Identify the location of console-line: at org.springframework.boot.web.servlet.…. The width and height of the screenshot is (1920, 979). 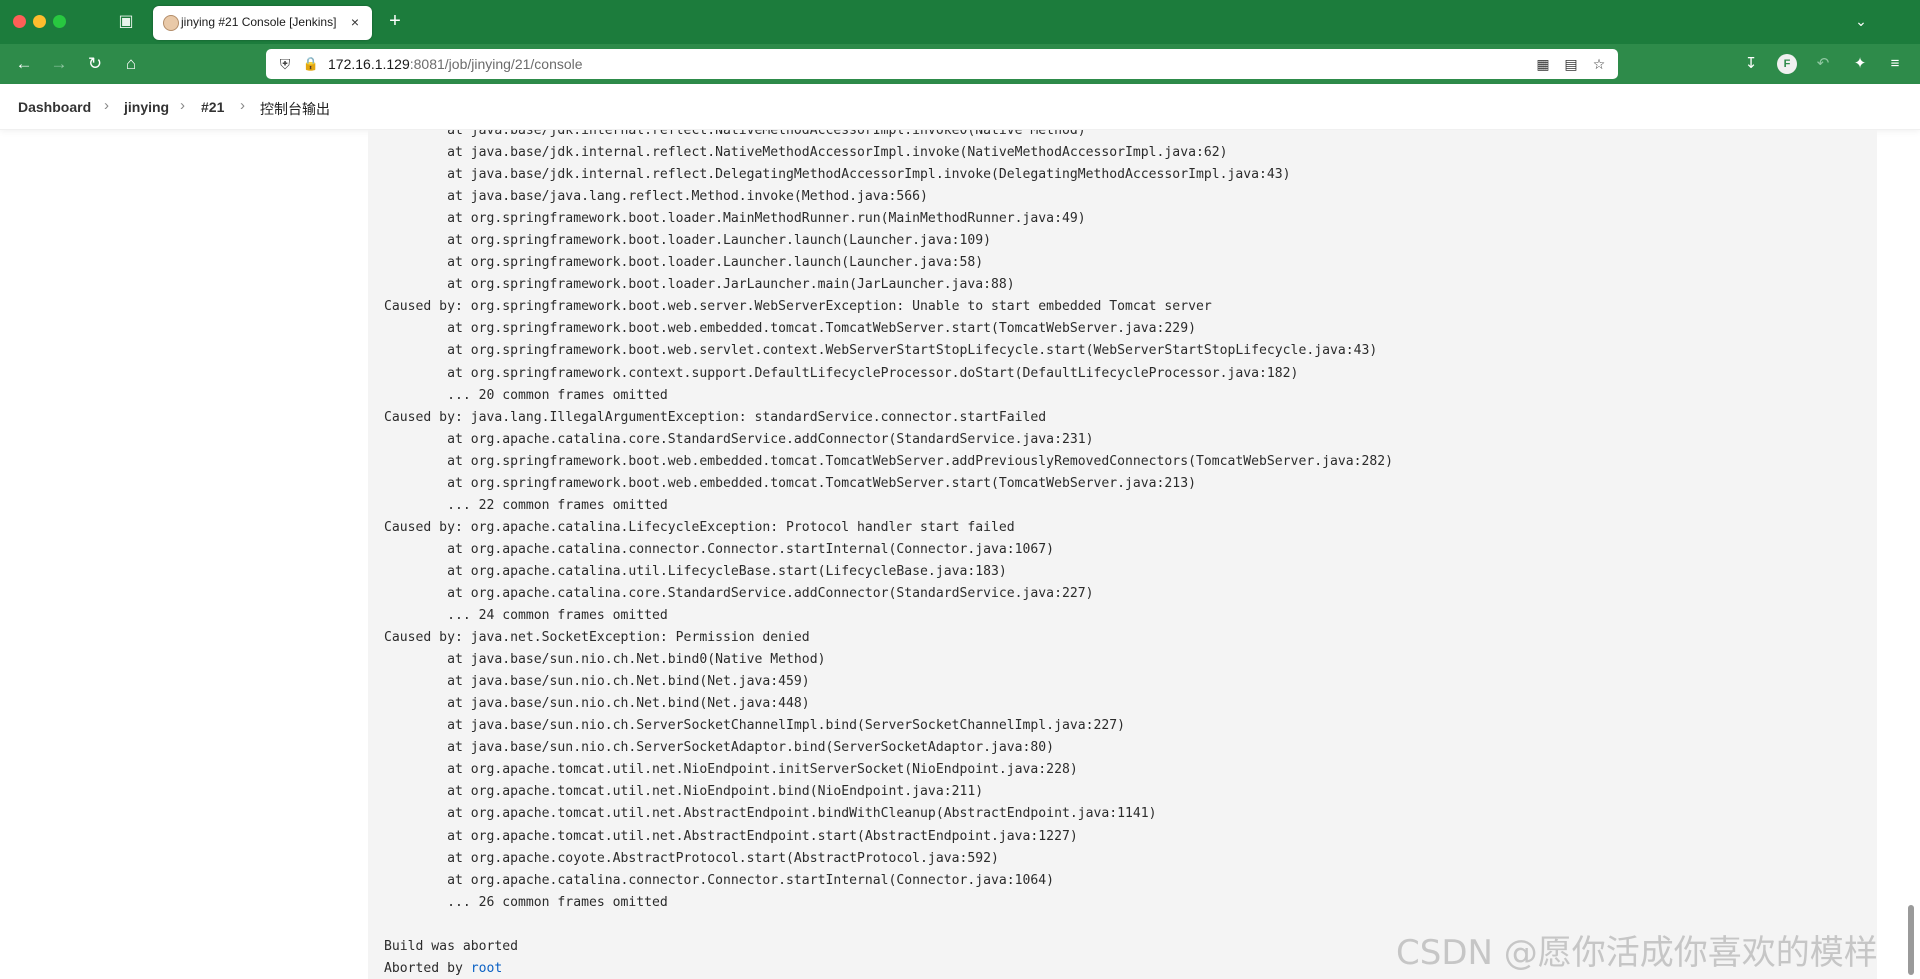
(881, 351).